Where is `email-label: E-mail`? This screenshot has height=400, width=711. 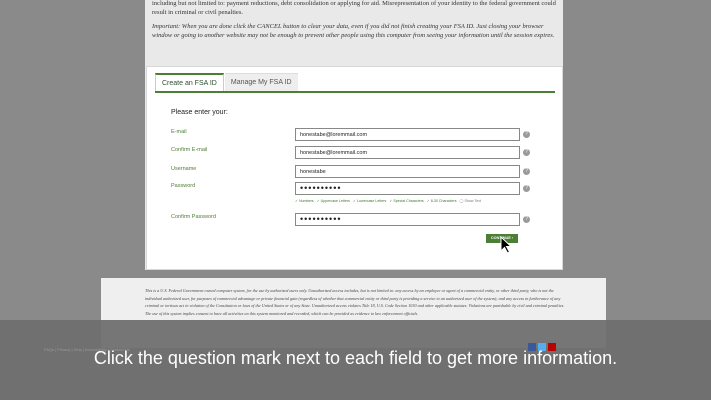
email-label: E-mail is located at coordinates (179, 132).